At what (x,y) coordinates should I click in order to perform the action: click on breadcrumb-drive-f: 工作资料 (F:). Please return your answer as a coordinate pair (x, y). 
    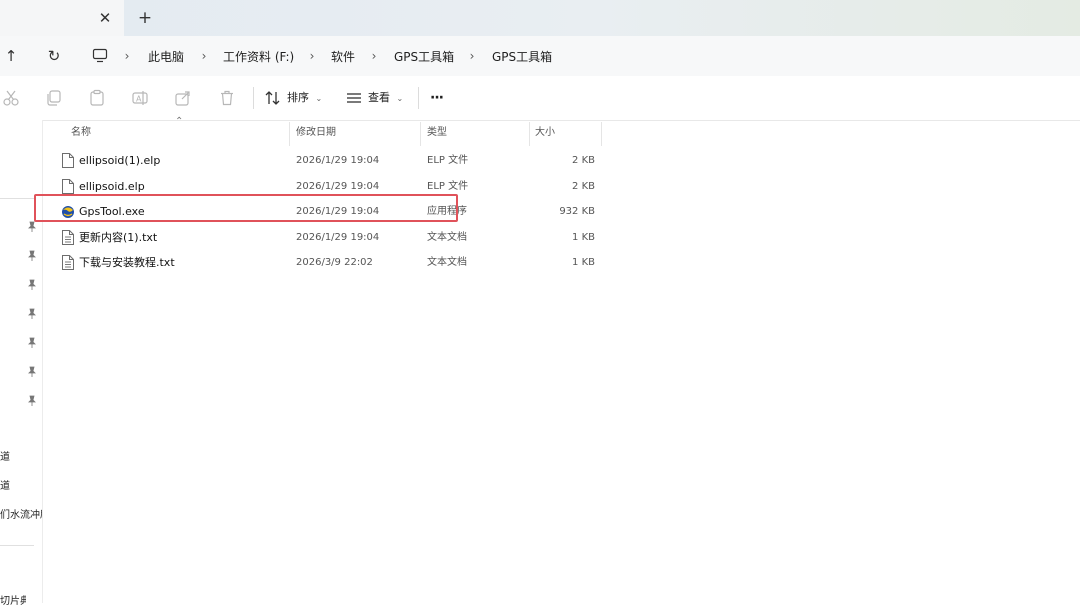
    Looking at the image, I should click on (258, 57).